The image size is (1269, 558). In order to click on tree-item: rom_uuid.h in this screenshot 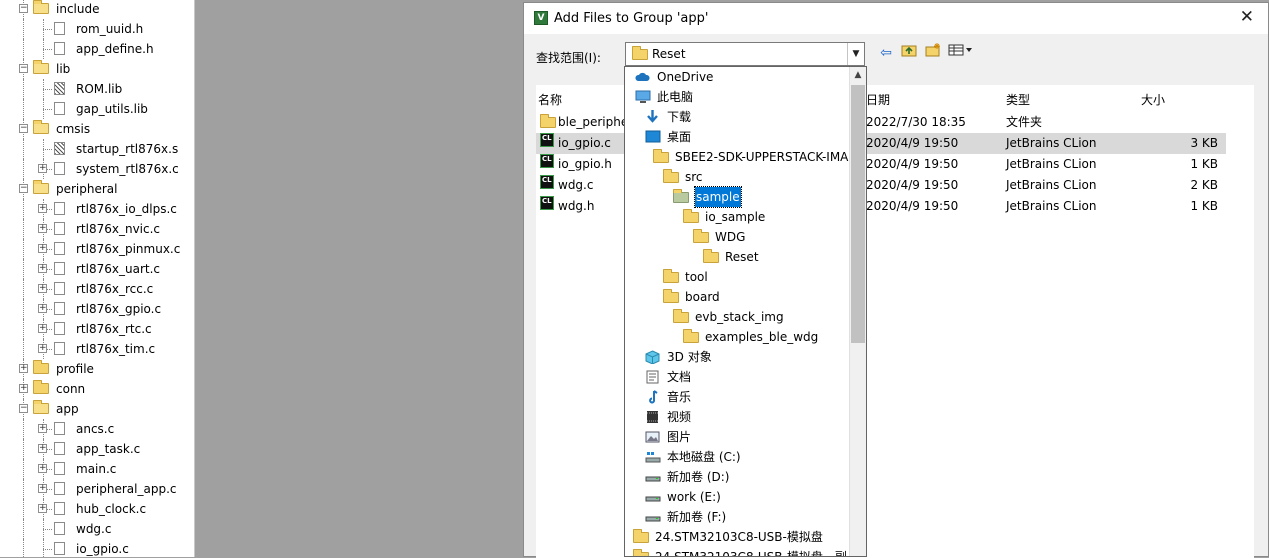, I will do `click(97, 29)`.